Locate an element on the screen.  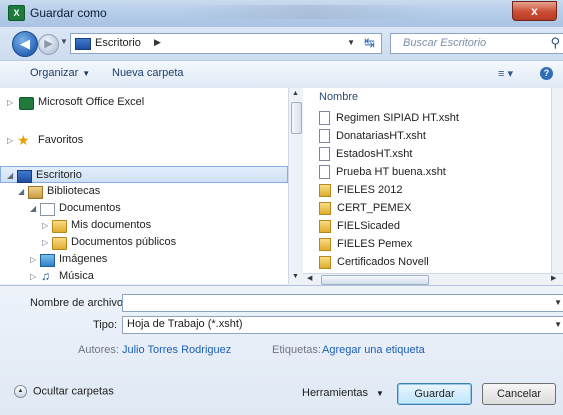
excel-icon is located at coordinates (26, 103).